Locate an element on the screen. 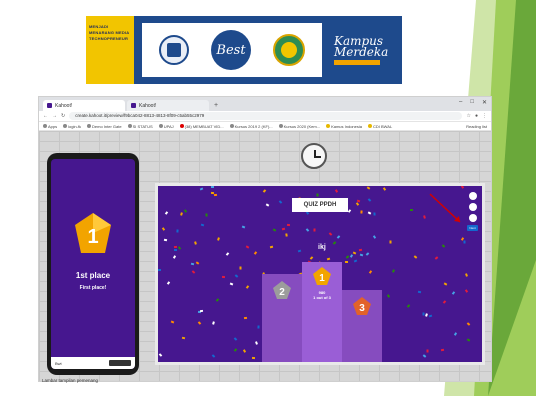 This screenshot has height=396, width=536. star-icon: ☆ is located at coordinates (468, 116).